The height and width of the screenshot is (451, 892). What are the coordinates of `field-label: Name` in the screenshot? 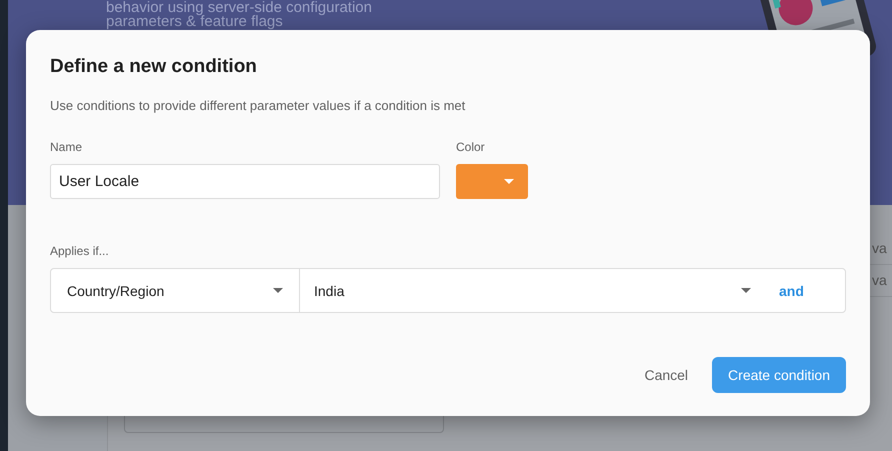 It's located at (66, 147).